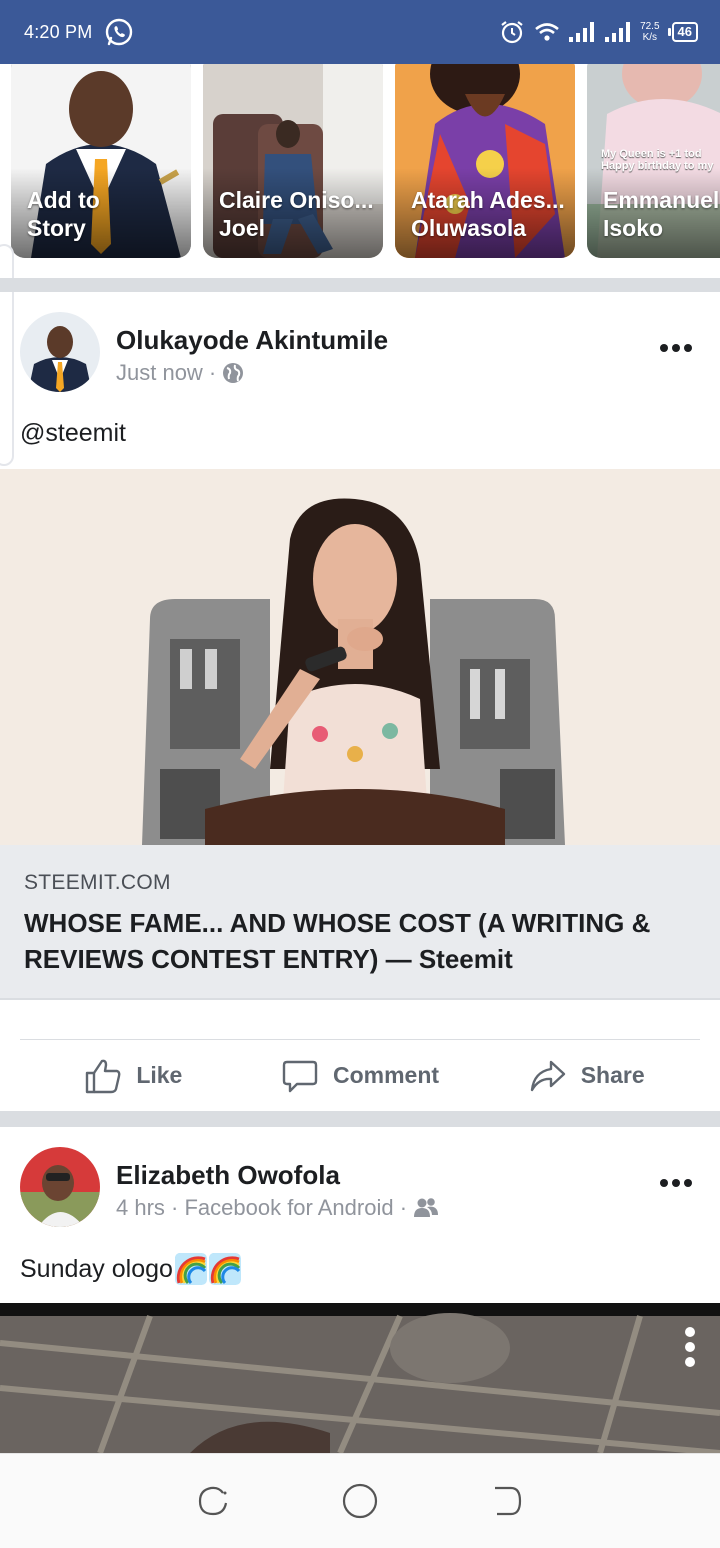 Image resolution: width=720 pixels, height=1548 pixels. I want to click on like-label: Like, so click(159, 1075).